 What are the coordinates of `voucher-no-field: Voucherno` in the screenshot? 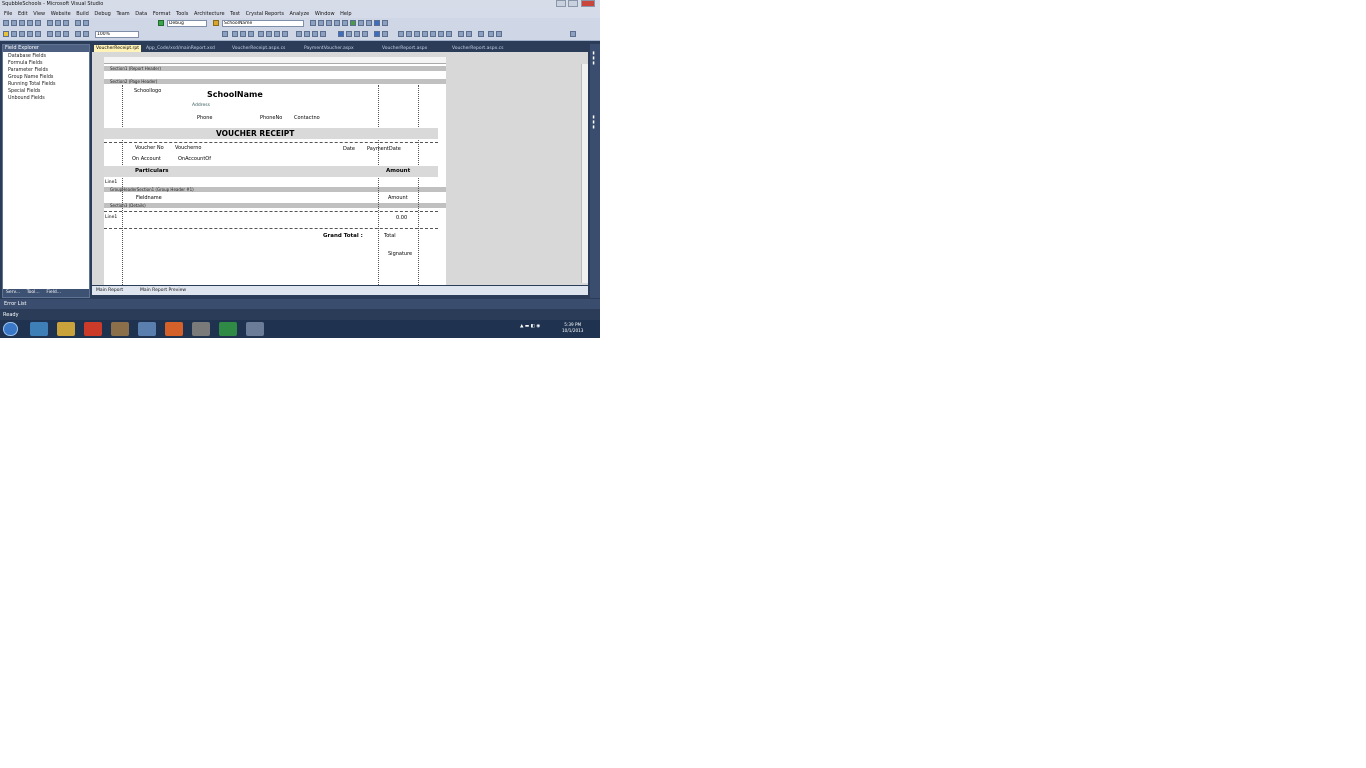 It's located at (188, 148).